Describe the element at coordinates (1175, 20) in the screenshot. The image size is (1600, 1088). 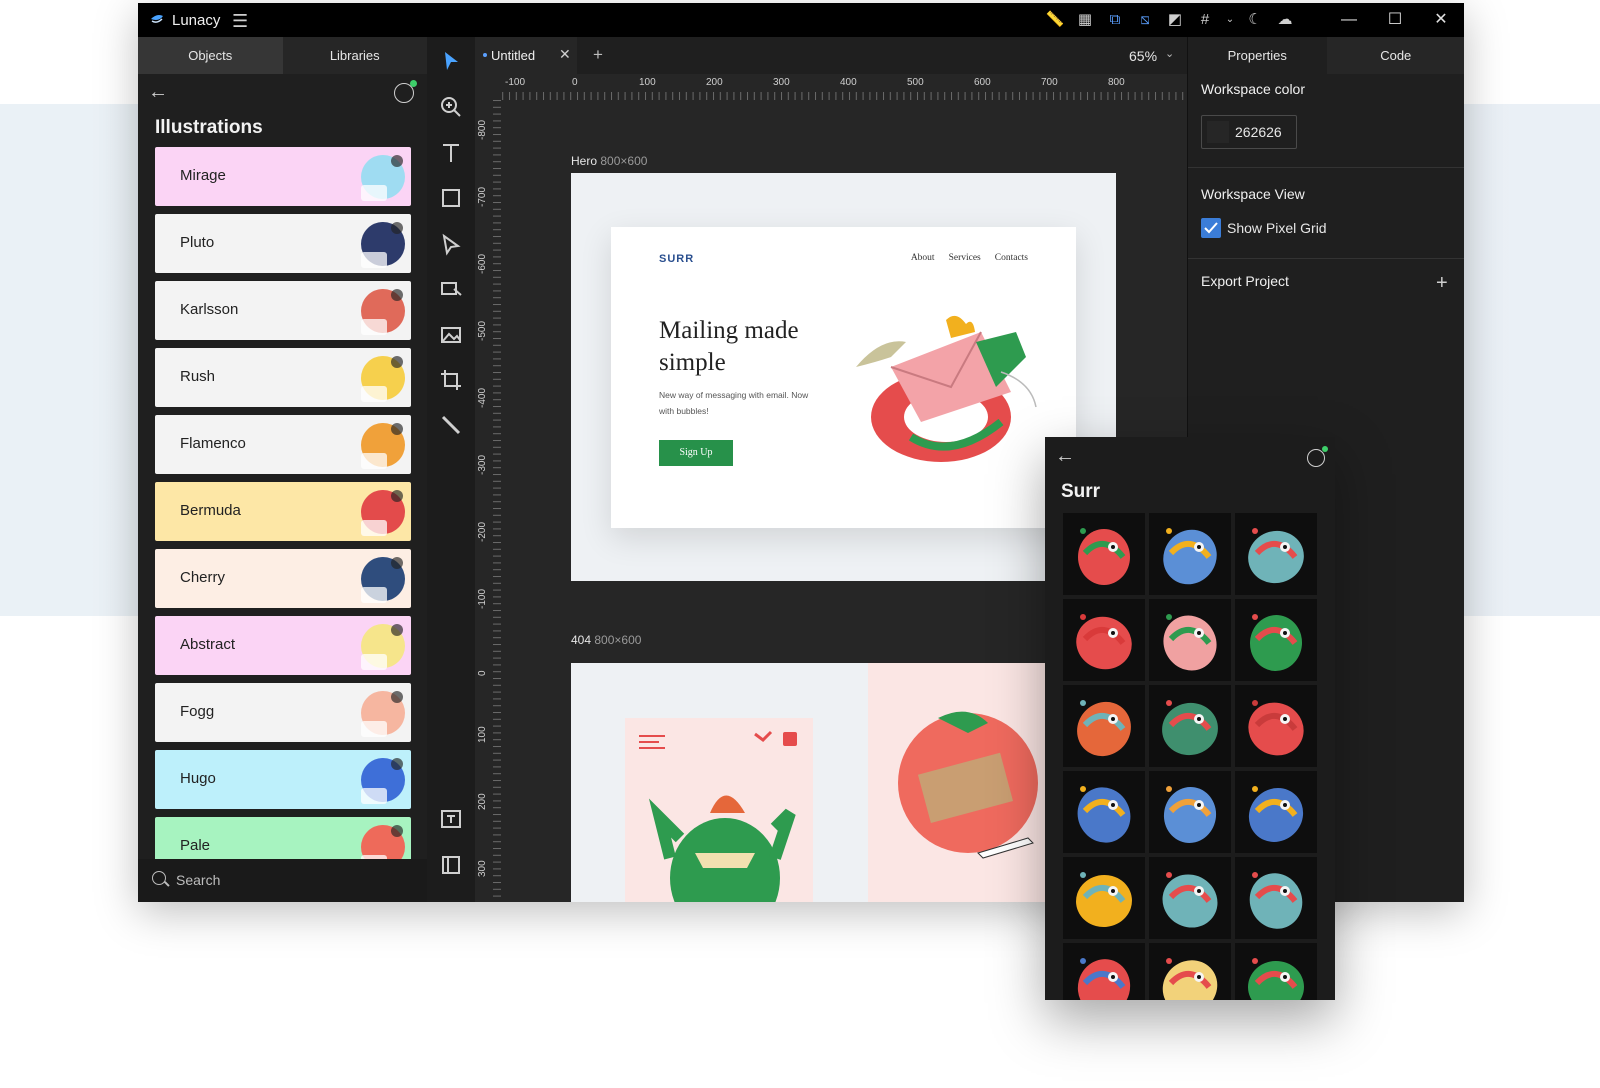
I see `mask-icon: ◩` at that location.